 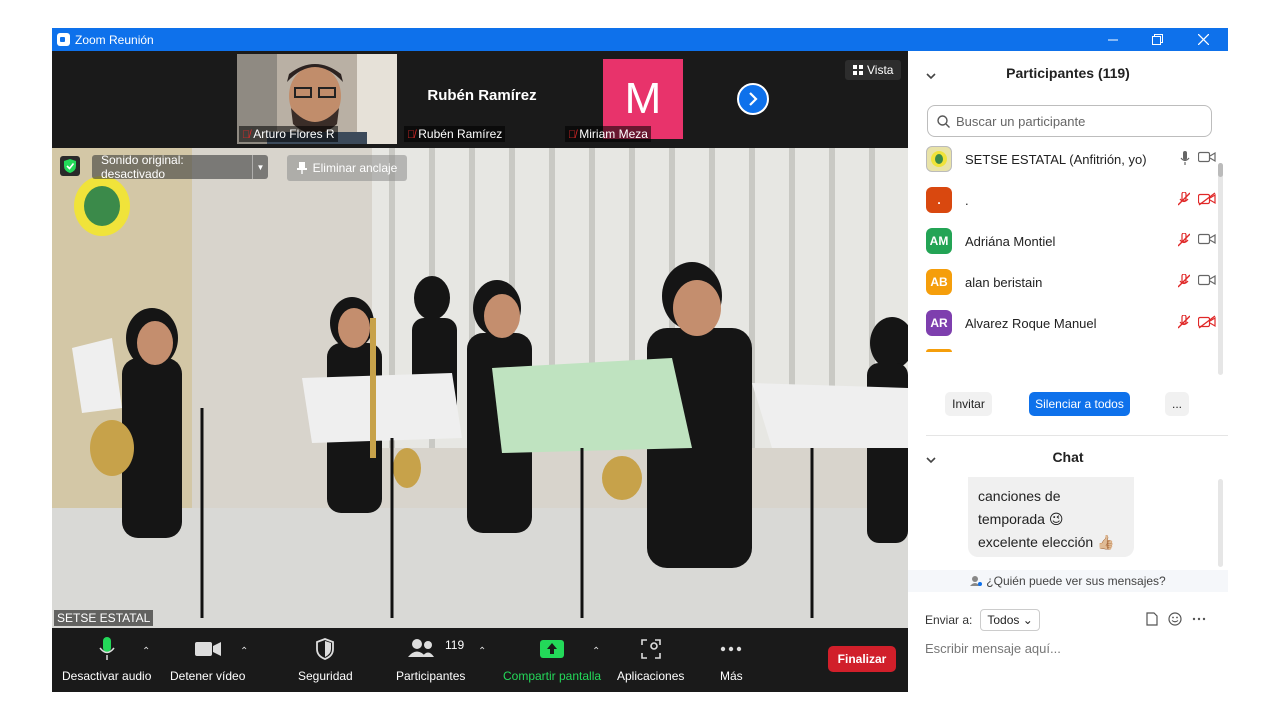 I want to click on minimize-button, so click(x=1113, y=39).